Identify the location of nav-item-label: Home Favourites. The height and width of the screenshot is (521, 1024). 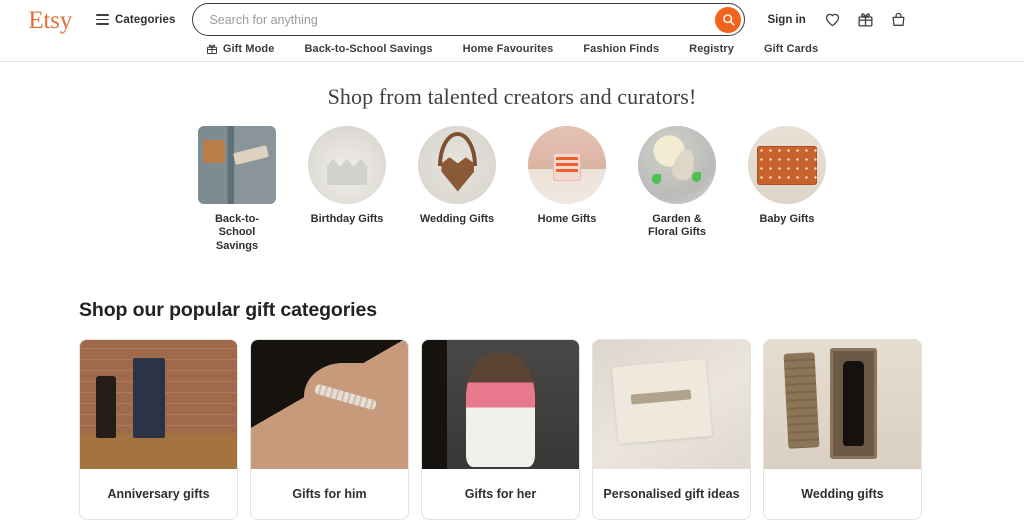
(508, 49).